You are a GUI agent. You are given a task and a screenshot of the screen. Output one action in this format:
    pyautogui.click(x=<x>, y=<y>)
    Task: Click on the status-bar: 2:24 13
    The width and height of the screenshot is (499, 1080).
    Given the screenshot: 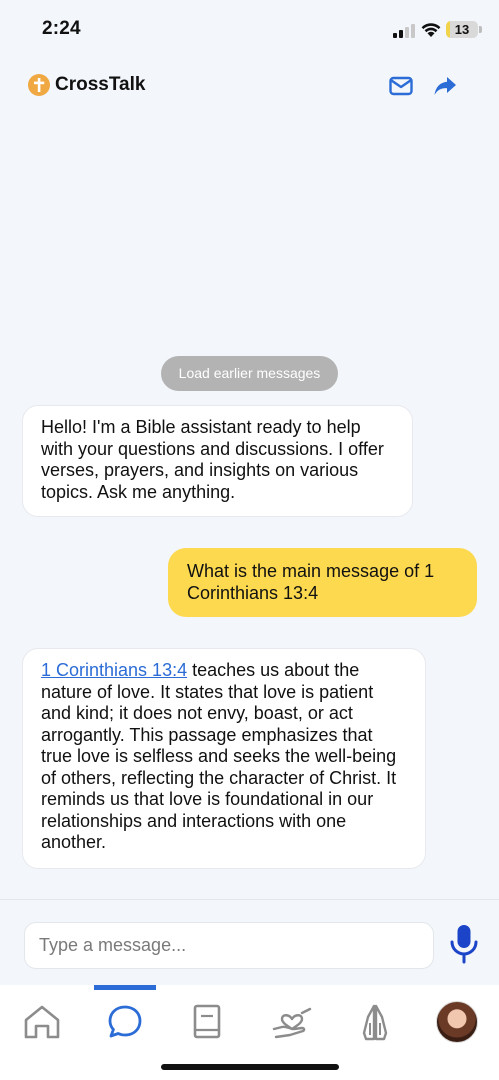 What is the action you would take?
    pyautogui.click(x=249, y=30)
    